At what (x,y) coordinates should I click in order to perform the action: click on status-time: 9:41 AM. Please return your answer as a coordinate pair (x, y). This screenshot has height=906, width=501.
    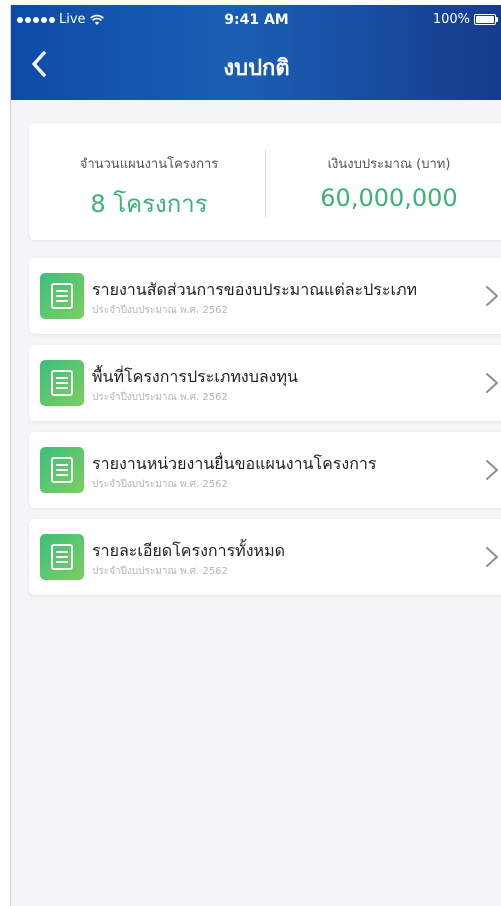
    Looking at the image, I should click on (256, 20).